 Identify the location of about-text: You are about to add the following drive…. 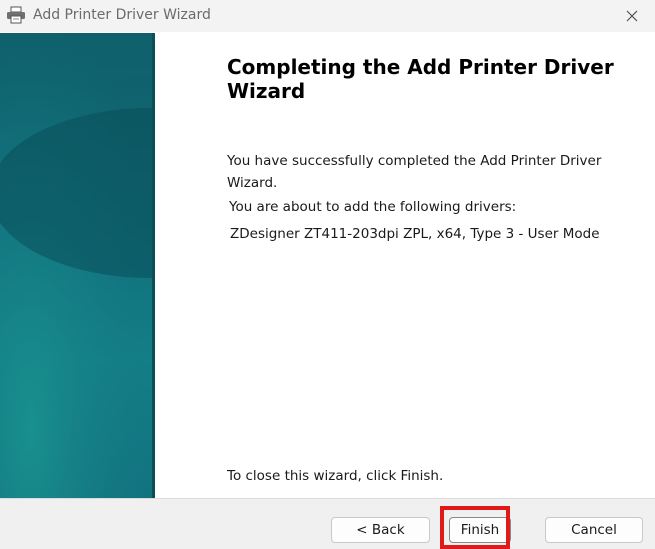
(373, 207).